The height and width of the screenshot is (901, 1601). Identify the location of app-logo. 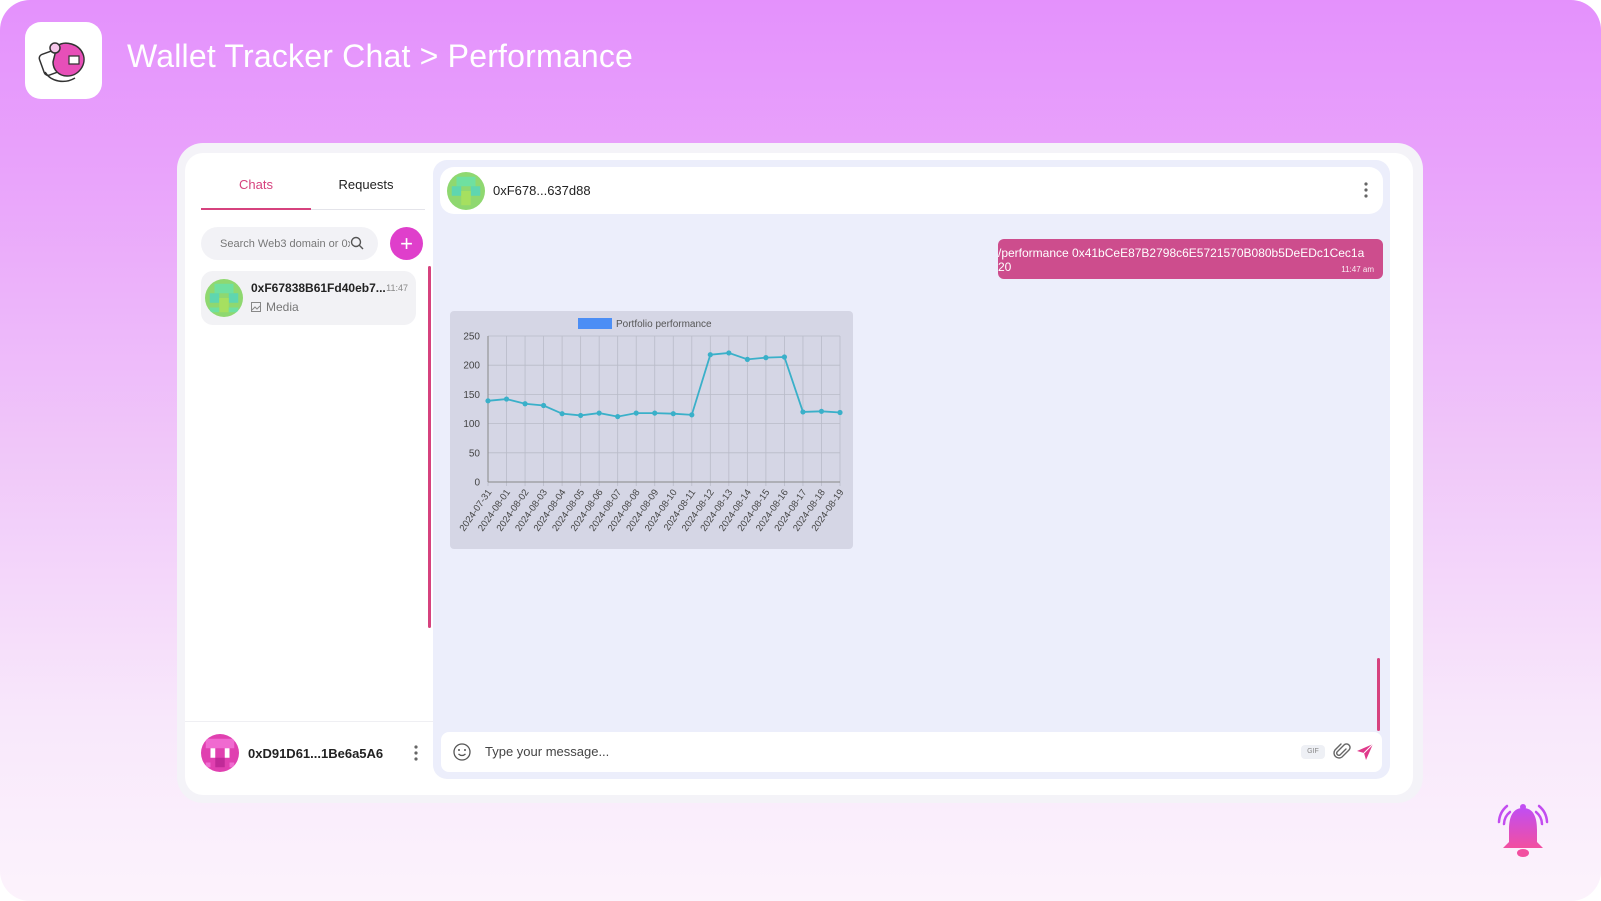
(63, 60).